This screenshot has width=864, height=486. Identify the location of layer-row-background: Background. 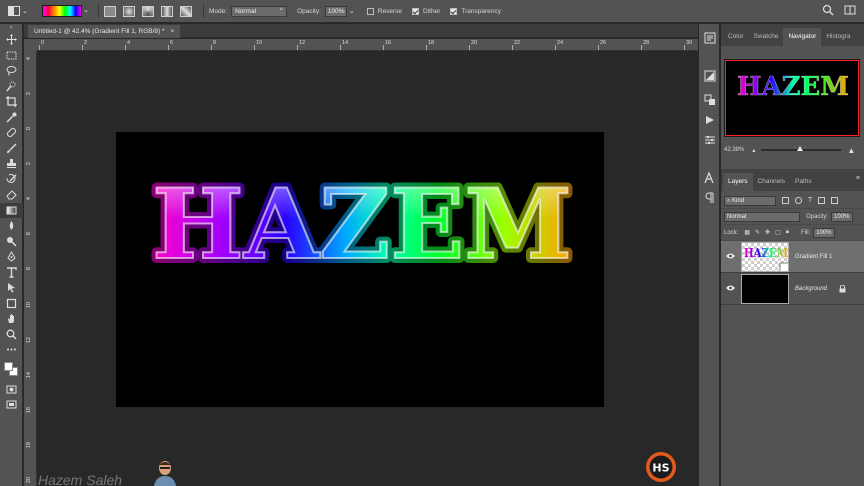
(792, 289).